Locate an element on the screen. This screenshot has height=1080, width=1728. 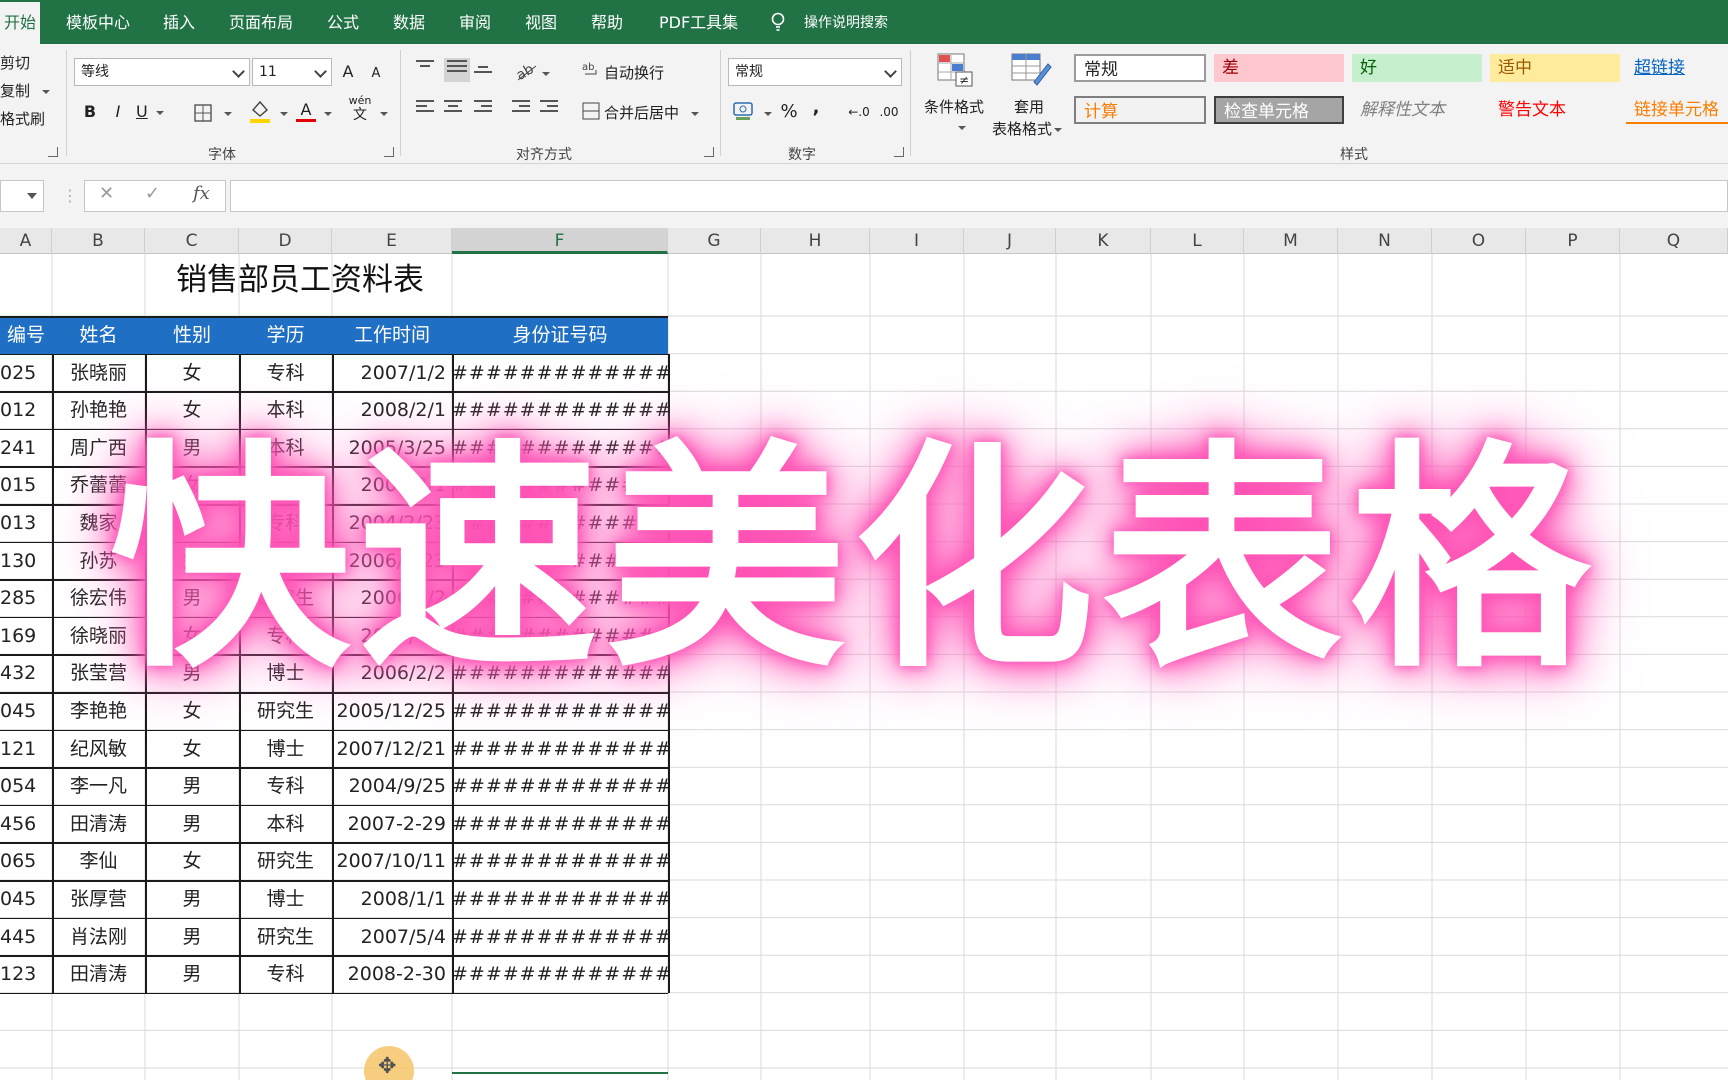
style-bad: 差 is located at coordinates (1279, 68).